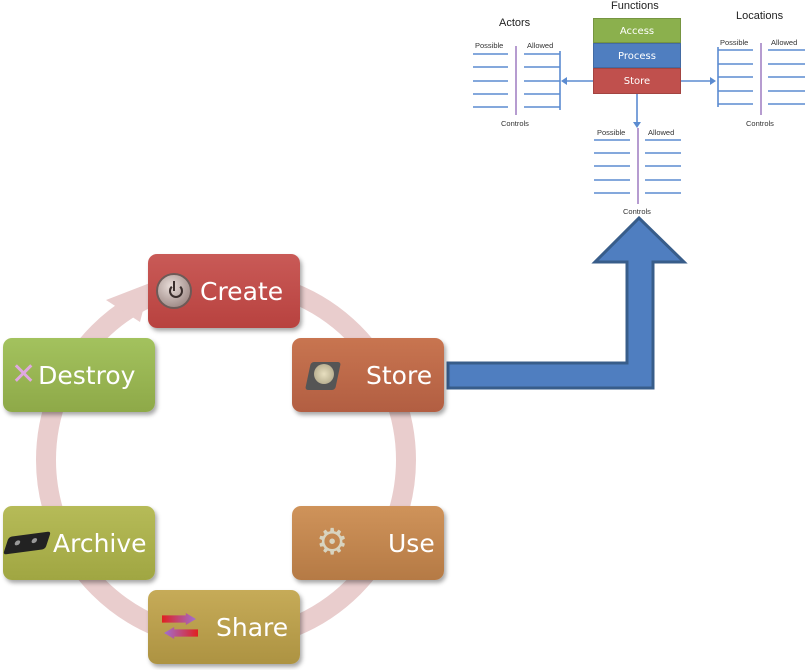 The image size is (807, 670). I want to click on store-to-controls-arrow, so click(567, 302).